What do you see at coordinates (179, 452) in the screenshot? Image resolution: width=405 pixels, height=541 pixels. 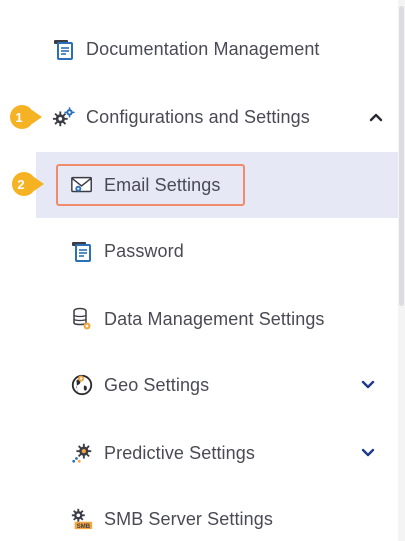 I see `menu-item-label: Predictive Settings` at bounding box center [179, 452].